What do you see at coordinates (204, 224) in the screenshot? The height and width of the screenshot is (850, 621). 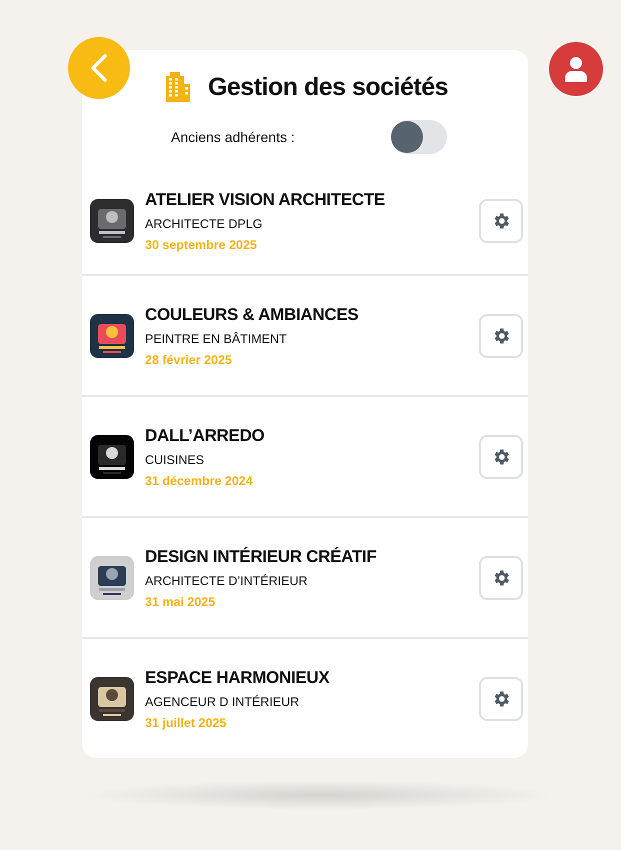 I see `company-activity: ARCHITECTE DPLG` at bounding box center [204, 224].